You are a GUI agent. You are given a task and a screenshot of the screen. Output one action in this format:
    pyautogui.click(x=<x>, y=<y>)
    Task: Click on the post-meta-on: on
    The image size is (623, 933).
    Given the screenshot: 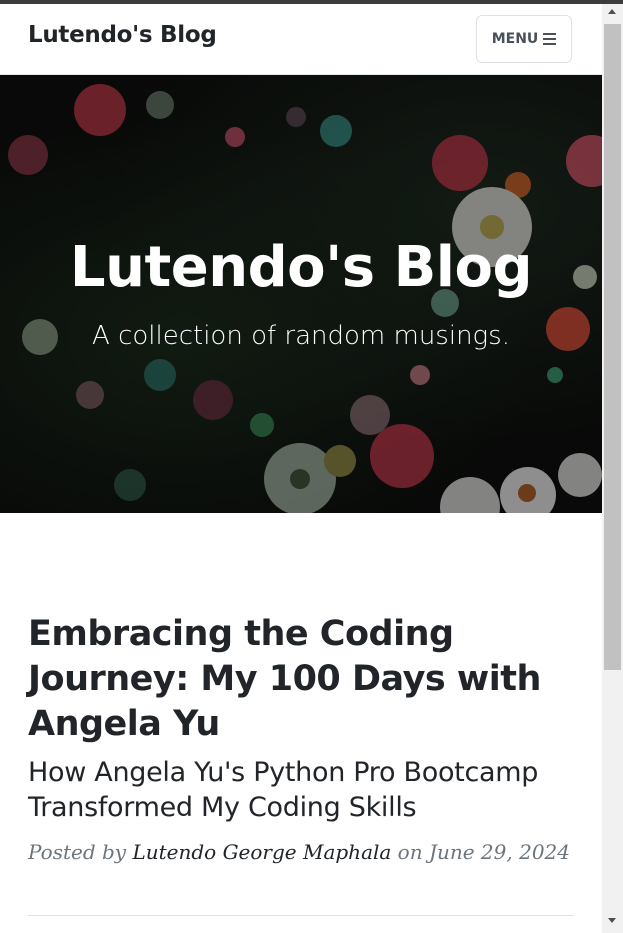 What is the action you would take?
    pyautogui.click(x=410, y=852)
    